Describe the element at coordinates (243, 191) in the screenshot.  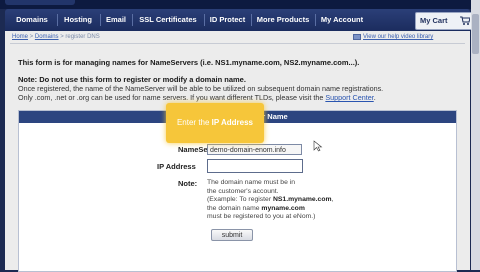
I see `help-line: the customer's account.` at that location.